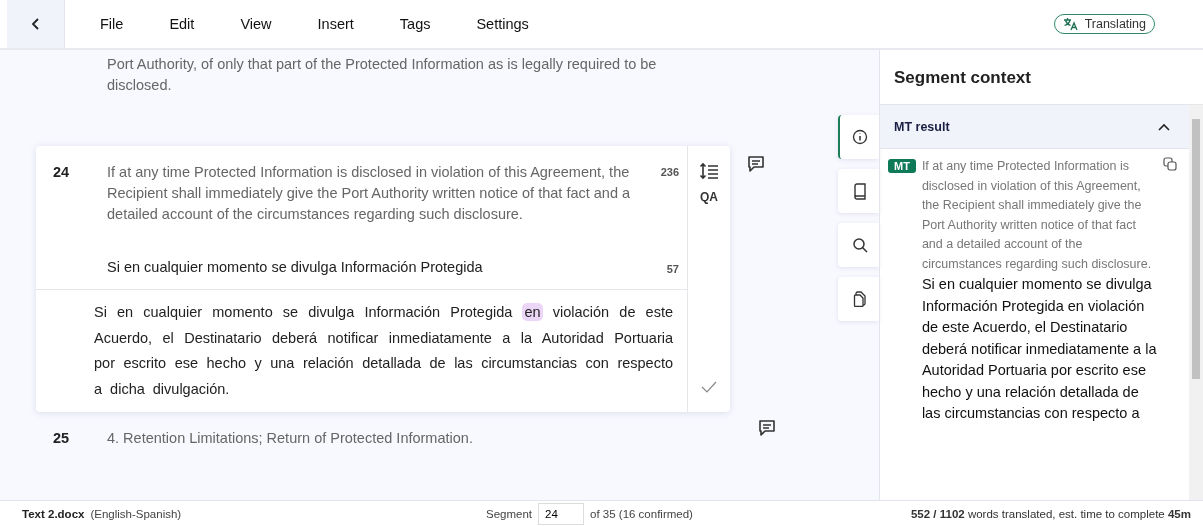 Image resolution: width=1203 pixels, height=526 pixels. I want to click on search-icon, so click(859, 245).